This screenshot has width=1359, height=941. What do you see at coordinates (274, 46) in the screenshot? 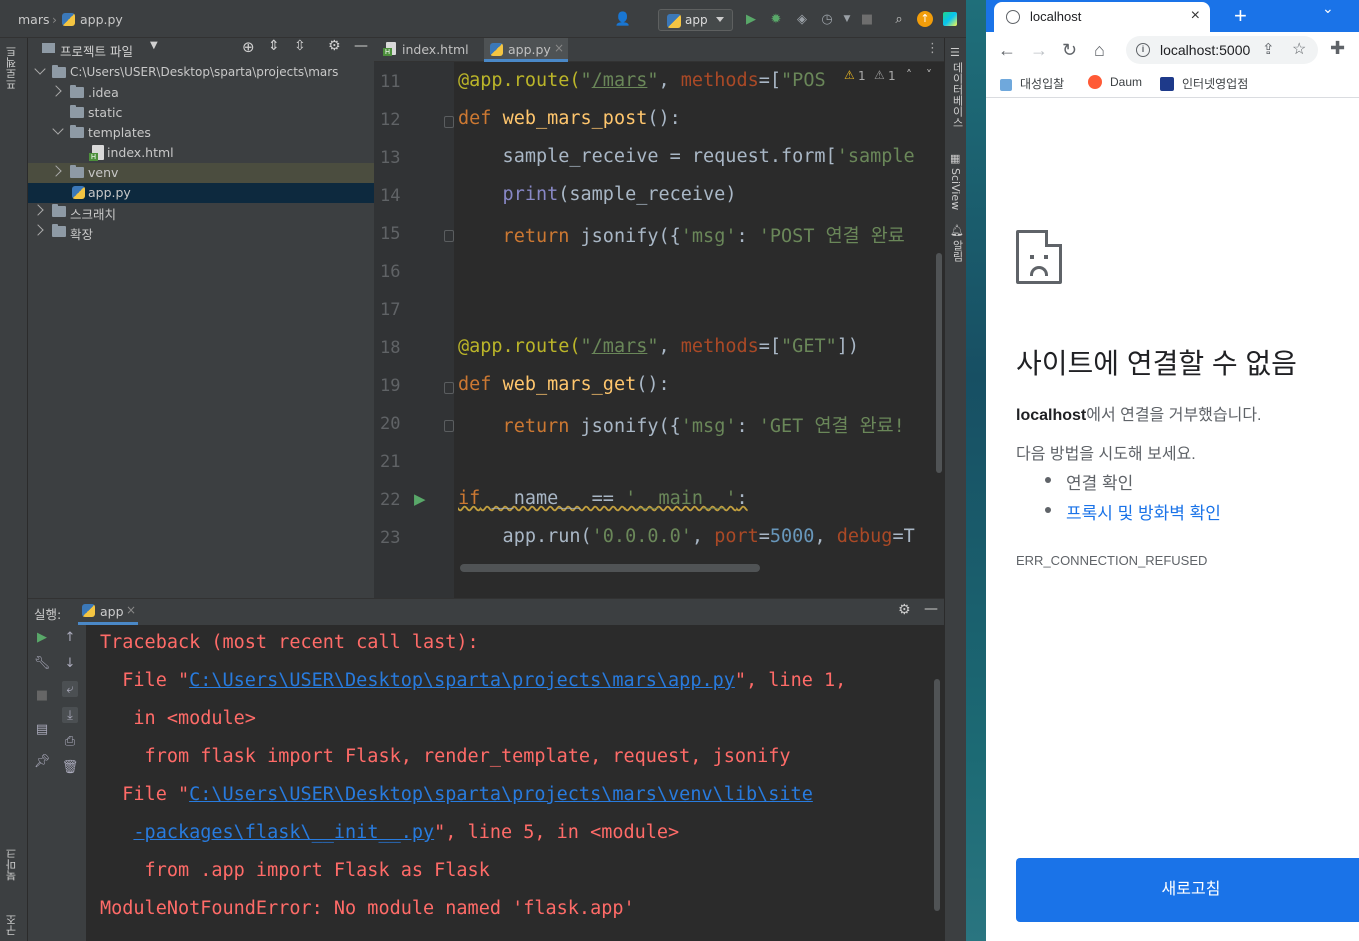
I see `expand-all-icon: ⇕` at bounding box center [274, 46].